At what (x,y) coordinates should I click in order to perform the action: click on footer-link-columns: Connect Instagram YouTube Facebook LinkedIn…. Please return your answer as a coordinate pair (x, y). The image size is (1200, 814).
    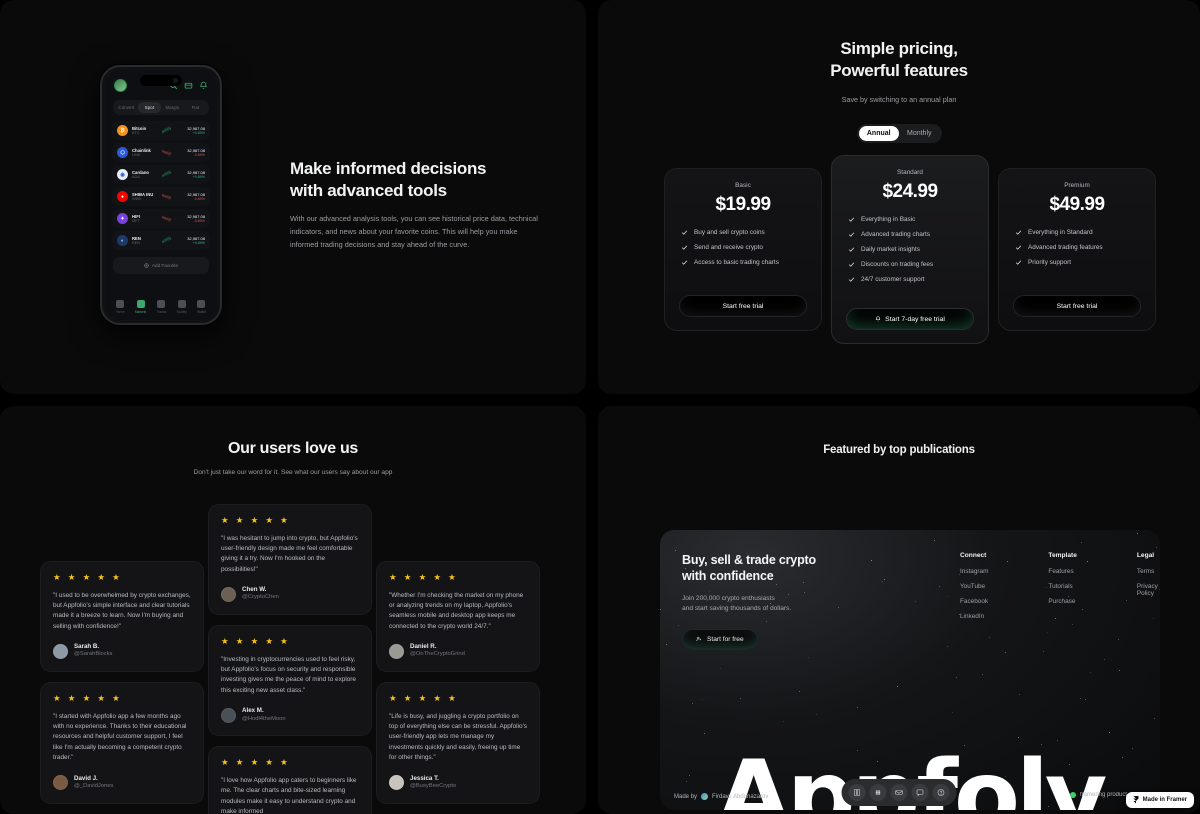
    Looking at the image, I should click on (1060, 590).